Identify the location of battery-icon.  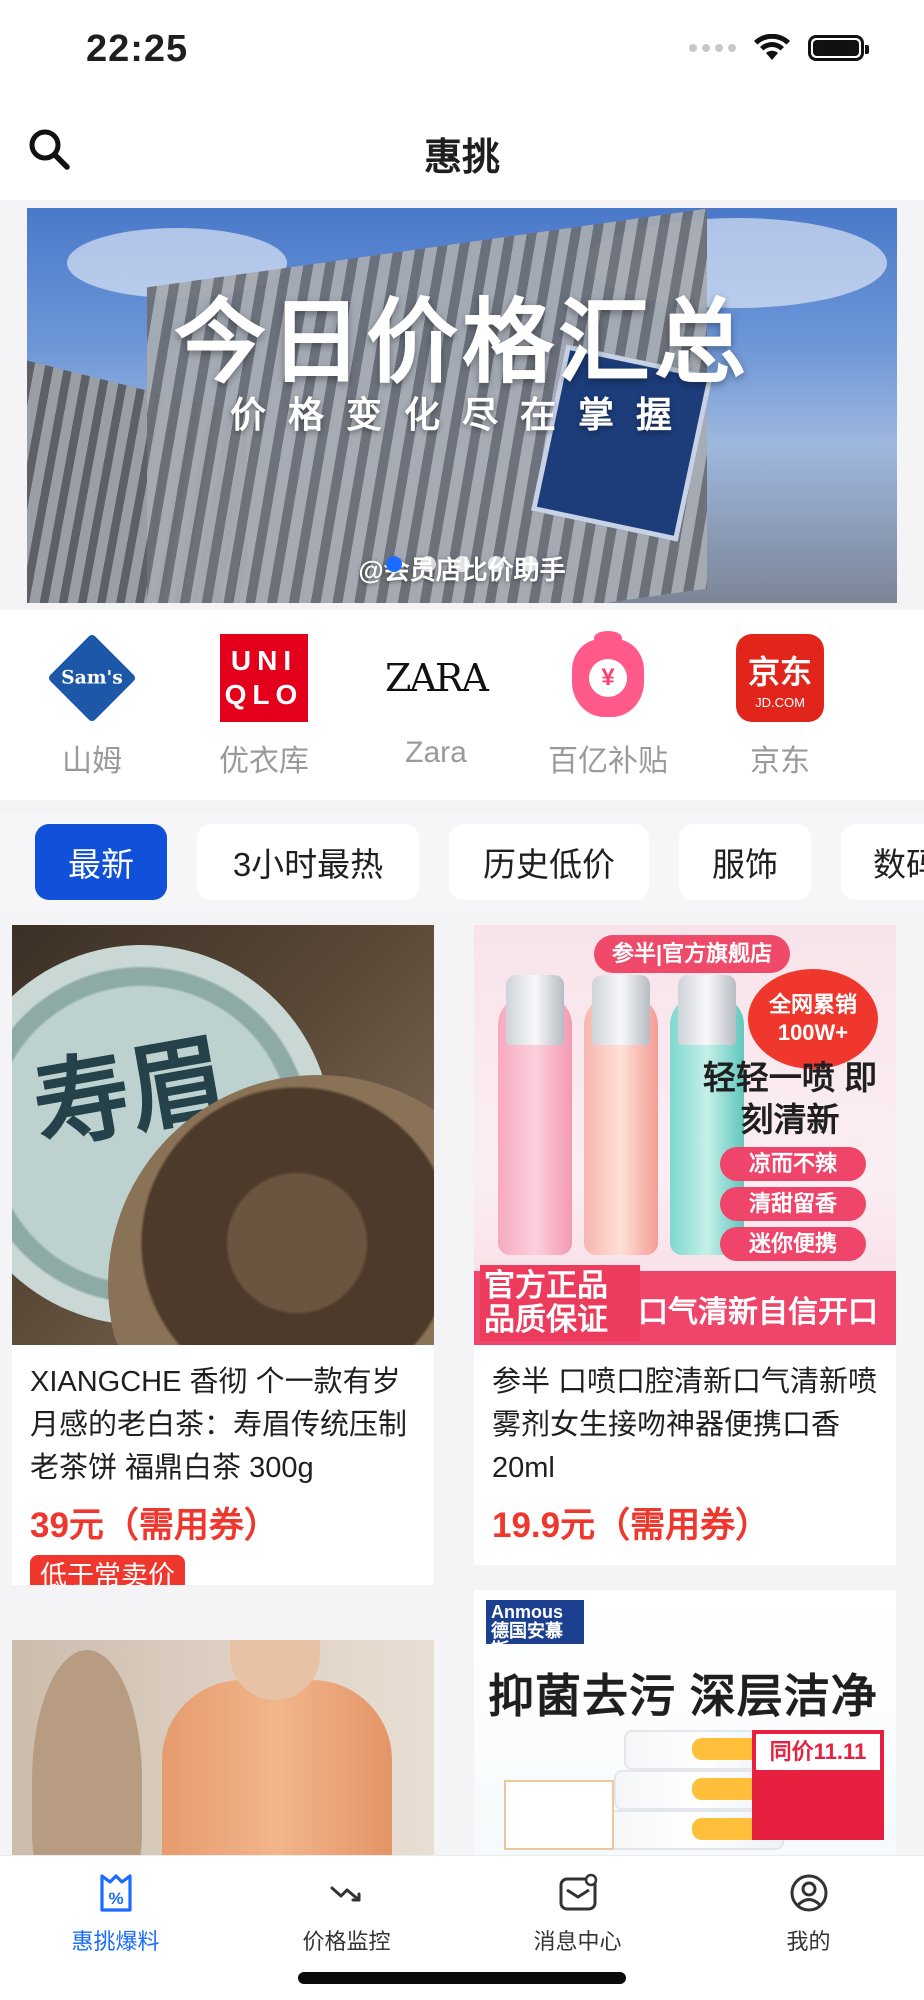
(838, 48).